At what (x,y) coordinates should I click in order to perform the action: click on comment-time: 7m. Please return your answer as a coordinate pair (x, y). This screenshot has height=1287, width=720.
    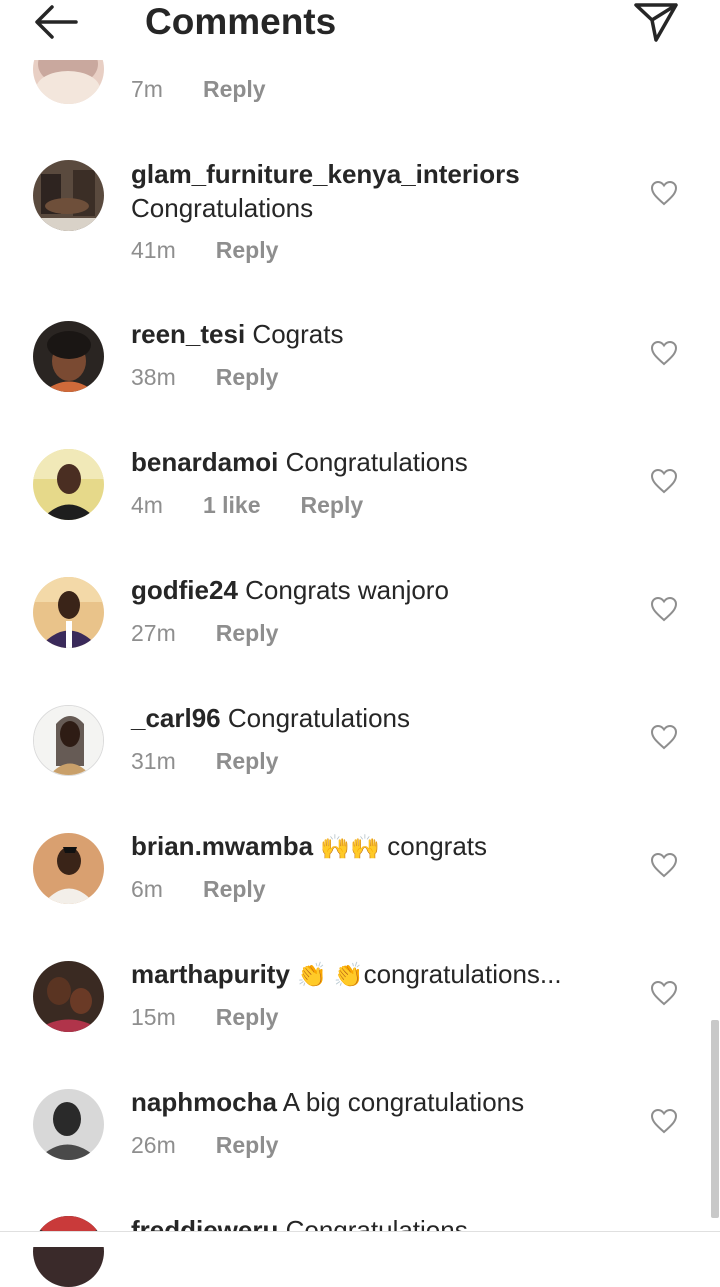
    Looking at the image, I should click on (147, 89).